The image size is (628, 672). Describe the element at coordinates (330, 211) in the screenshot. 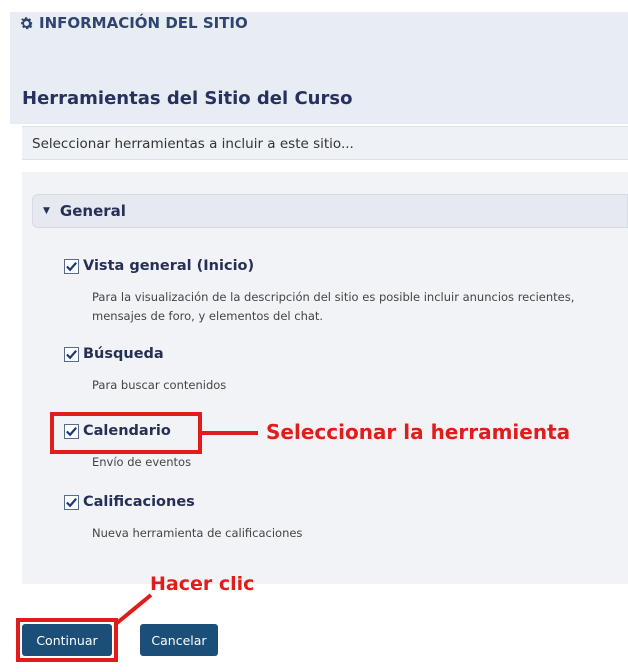

I see `group-toggle-general: ▼ General` at that location.